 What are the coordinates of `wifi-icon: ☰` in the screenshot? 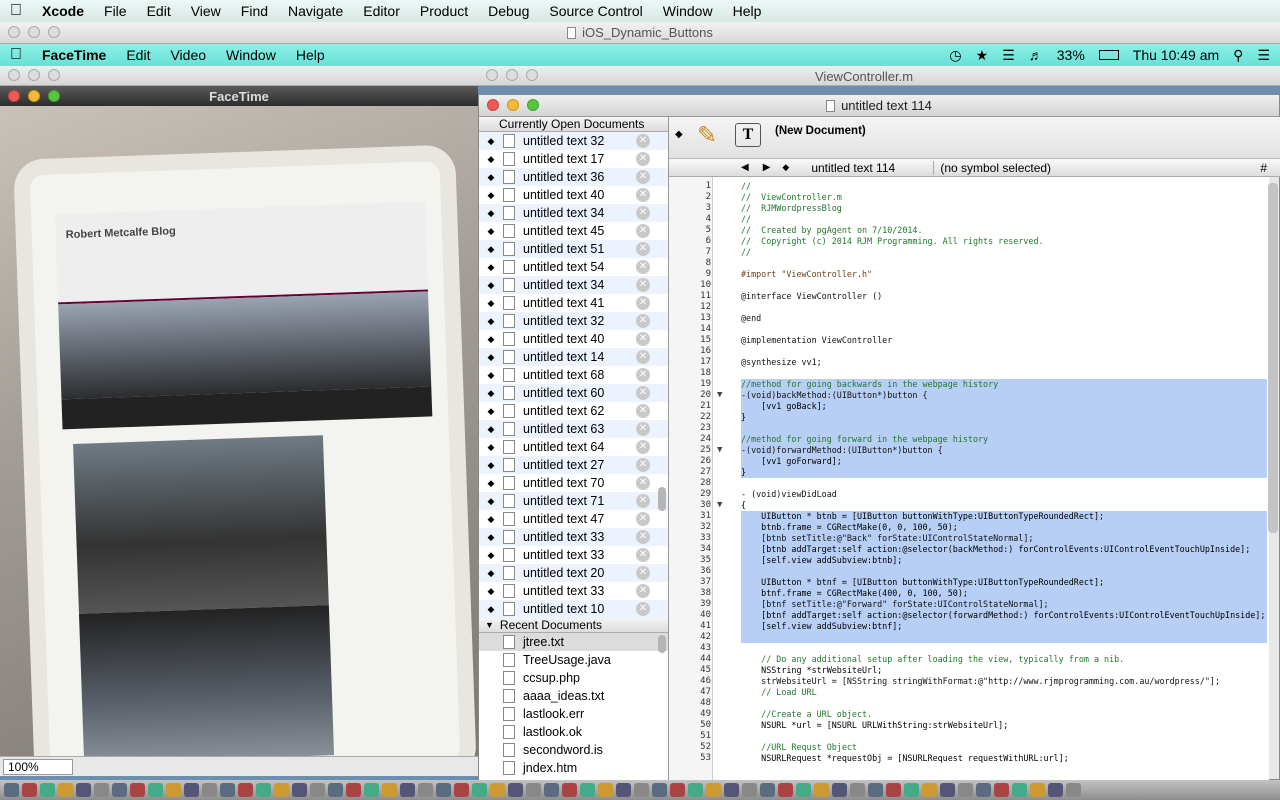 It's located at (1008, 55).